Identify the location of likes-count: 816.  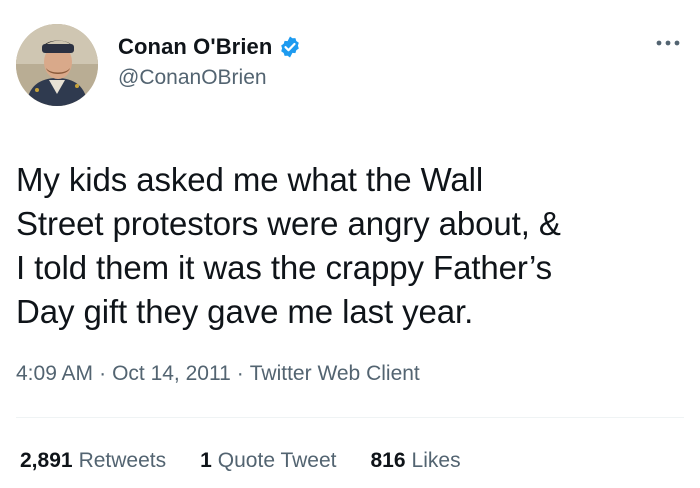
(388, 460).